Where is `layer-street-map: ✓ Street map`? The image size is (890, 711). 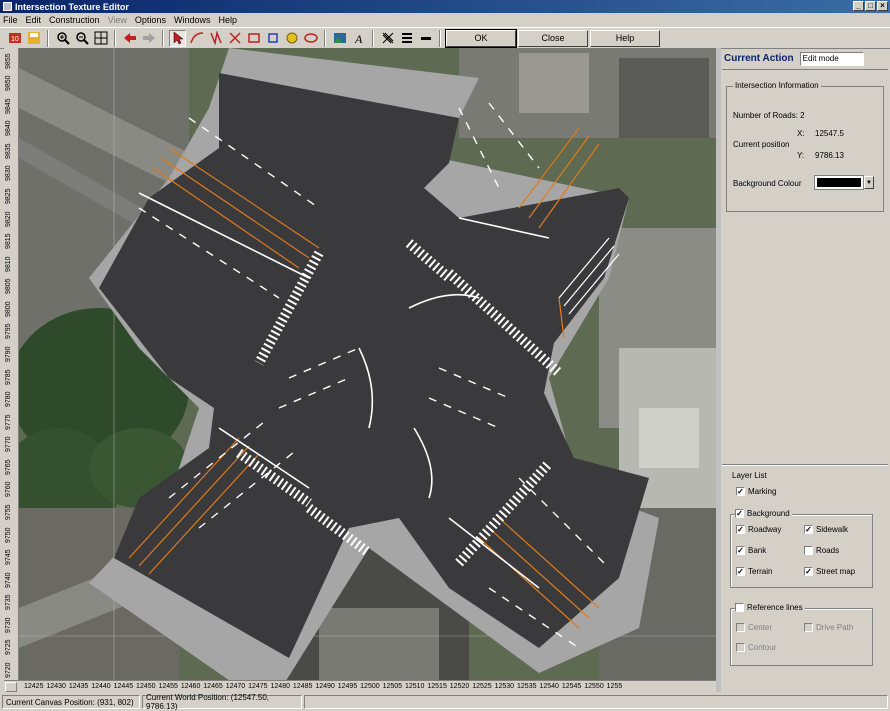 layer-street-map: ✓ Street map is located at coordinates (829, 571).